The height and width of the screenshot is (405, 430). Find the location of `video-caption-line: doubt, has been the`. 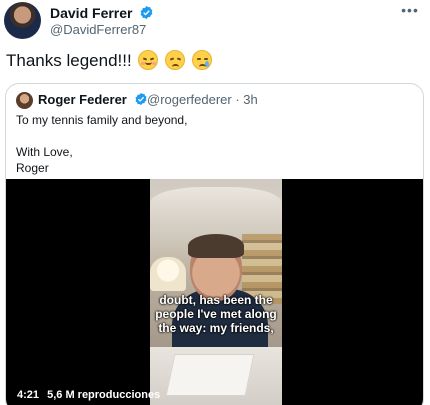

video-caption-line: doubt, has been the is located at coordinates (216, 300).